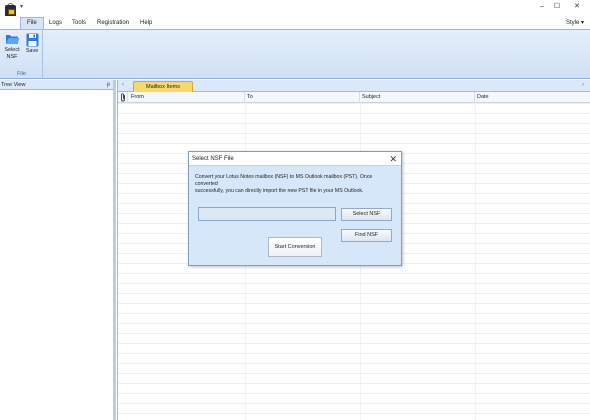 The width and height of the screenshot is (590, 420). I want to click on save-label: Save, so click(32, 51).